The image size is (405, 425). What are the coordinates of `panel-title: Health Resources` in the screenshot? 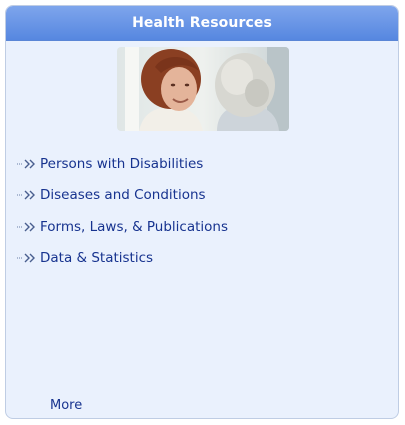 It's located at (202, 23).